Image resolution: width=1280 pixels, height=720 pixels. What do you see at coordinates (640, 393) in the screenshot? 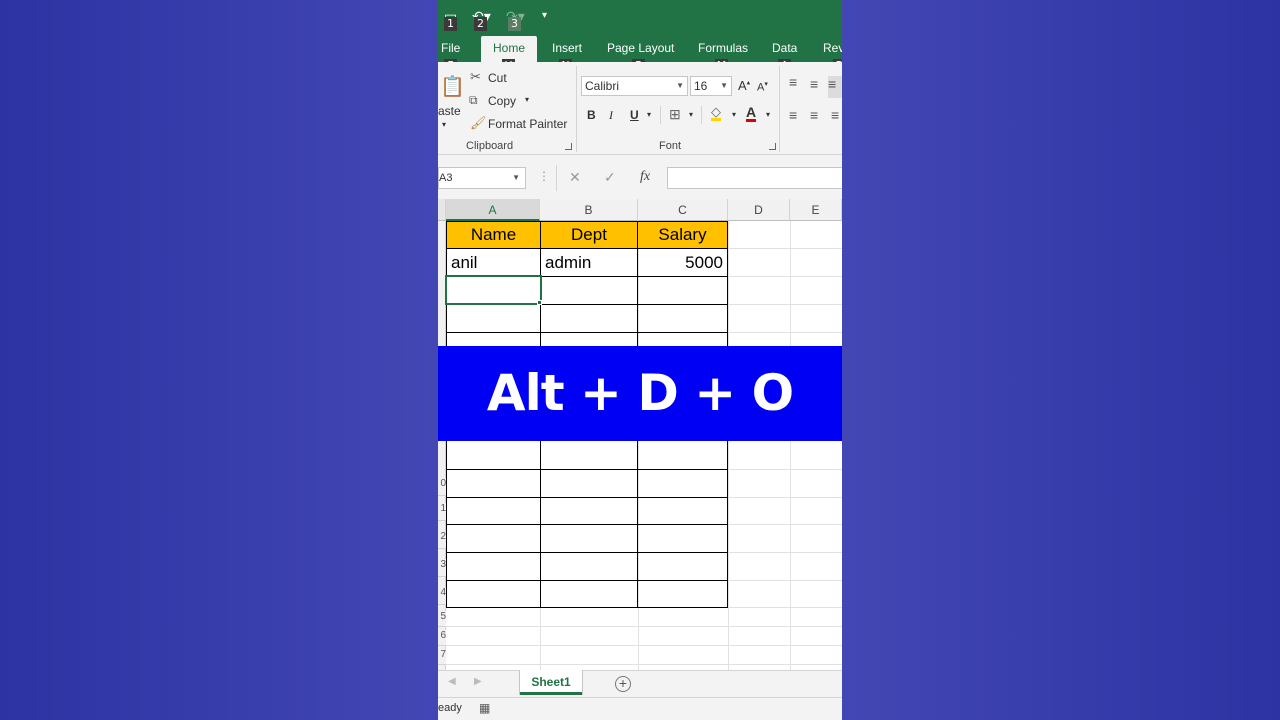
I see `shortcut-banner: Alt + D + O` at bounding box center [640, 393].